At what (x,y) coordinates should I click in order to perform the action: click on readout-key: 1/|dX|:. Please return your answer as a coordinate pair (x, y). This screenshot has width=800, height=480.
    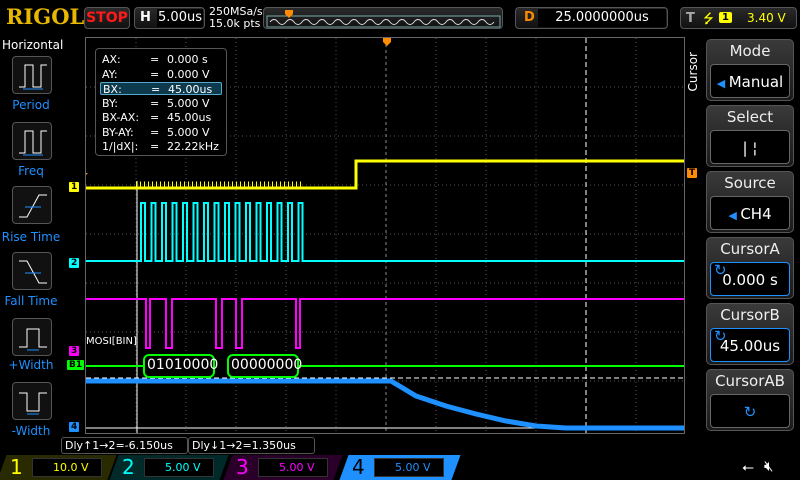
    Looking at the image, I should click on (120, 146).